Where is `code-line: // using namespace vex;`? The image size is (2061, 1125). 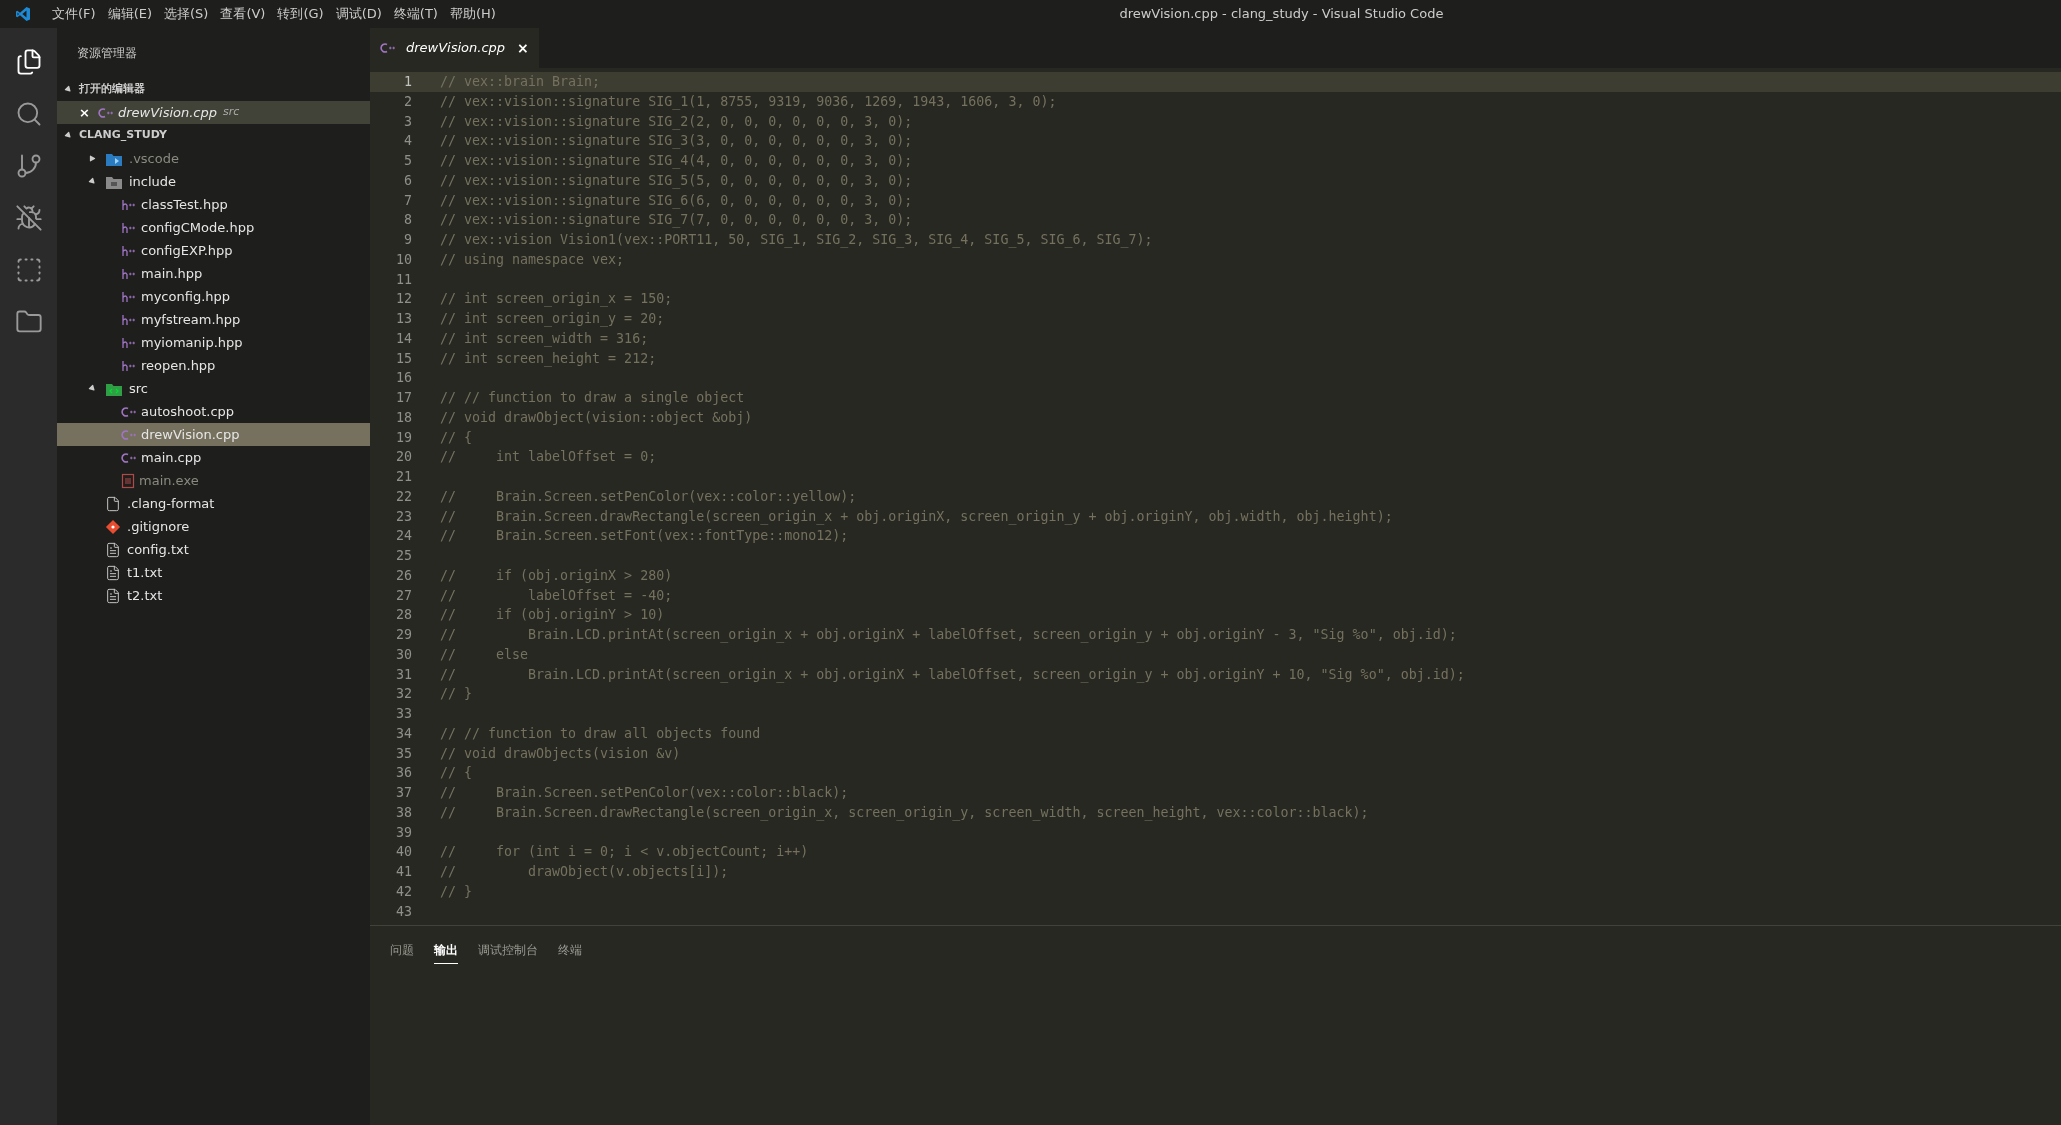 code-line: // using namespace vex; is located at coordinates (532, 259).